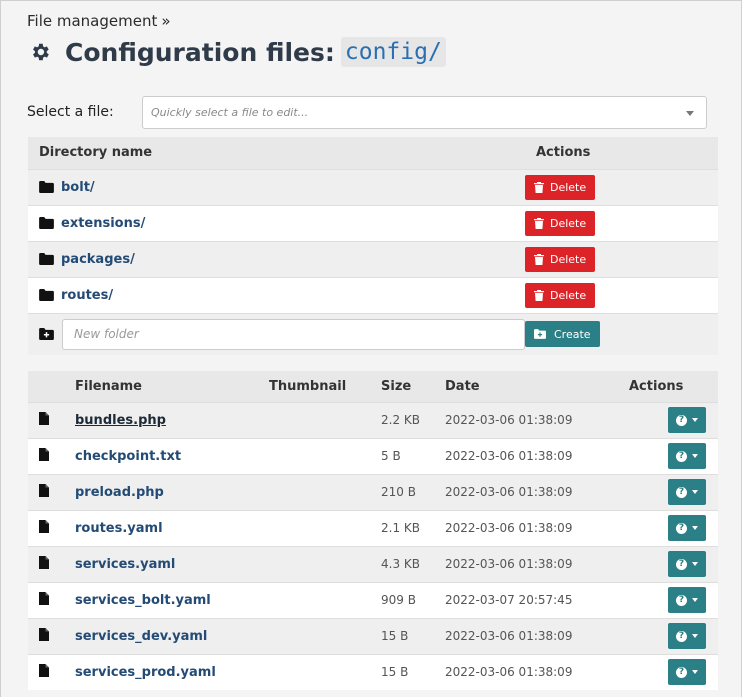 The height and width of the screenshot is (697, 742). What do you see at coordinates (125, 564) in the screenshot?
I see `file-link: services.yaml` at bounding box center [125, 564].